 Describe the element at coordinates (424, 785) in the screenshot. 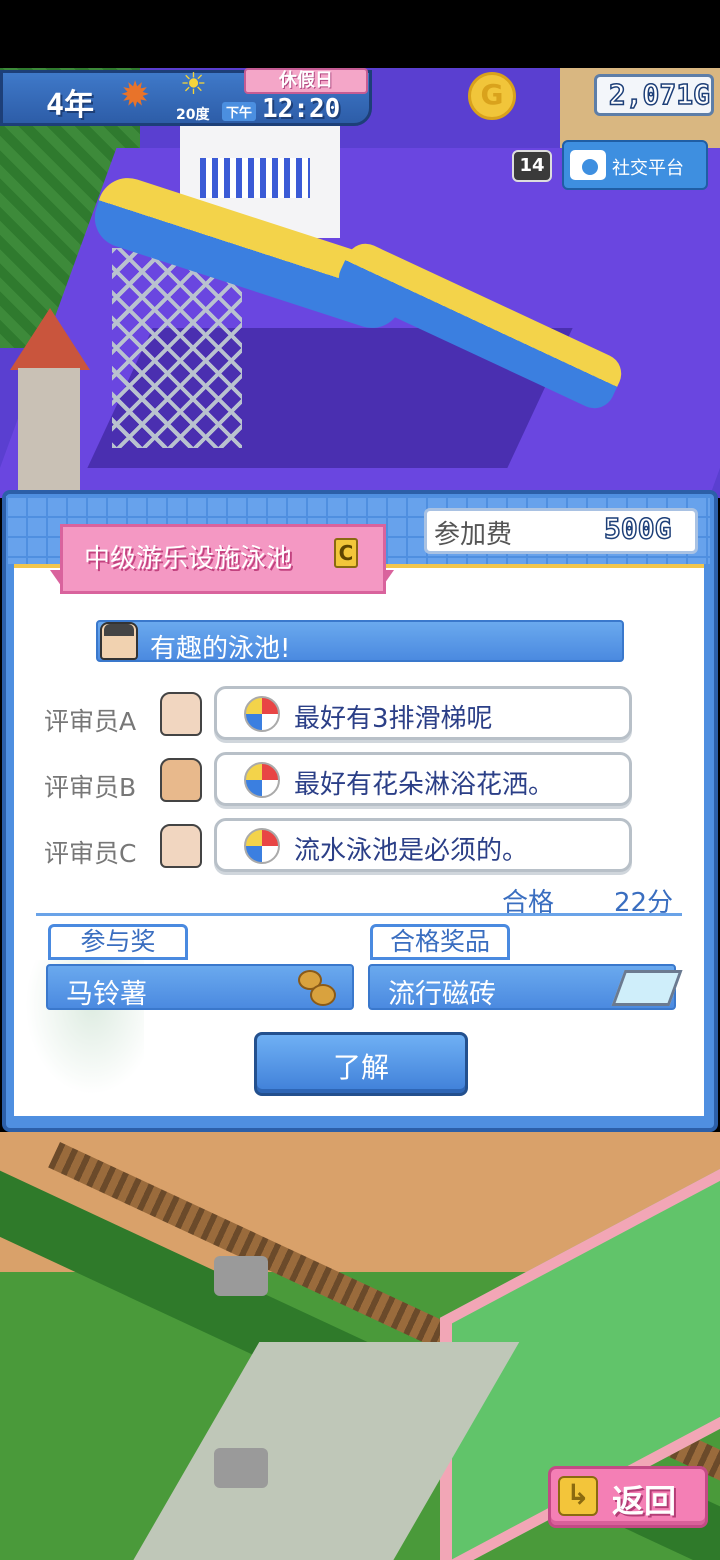

I see `judge-comment: 最好有花朵淋浴花洒。` at that location.